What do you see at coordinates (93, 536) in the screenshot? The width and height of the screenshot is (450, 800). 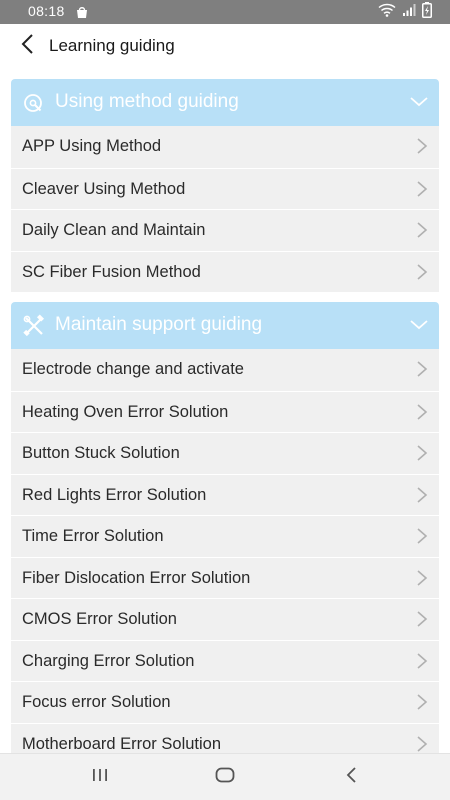 I see `list-item-label: Time Error Solution` at bounding box center [93, 536].